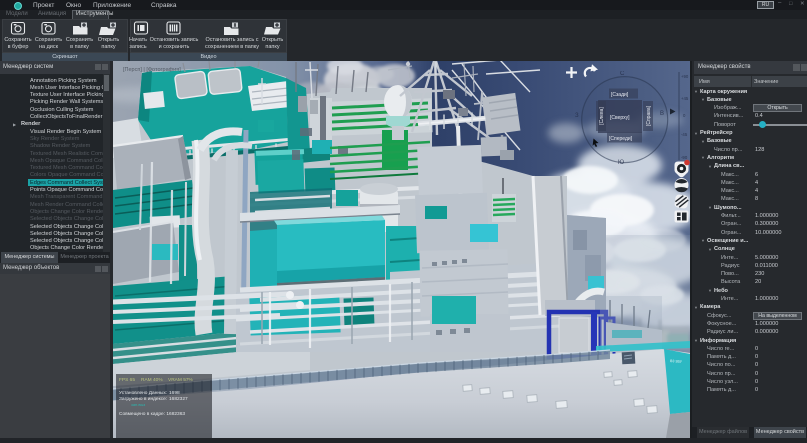 The height and width of the screenshot is (443, 807). Describe the element at coordinates (684, 157) in the screenshot. I see `svg-text: -90` at that location.